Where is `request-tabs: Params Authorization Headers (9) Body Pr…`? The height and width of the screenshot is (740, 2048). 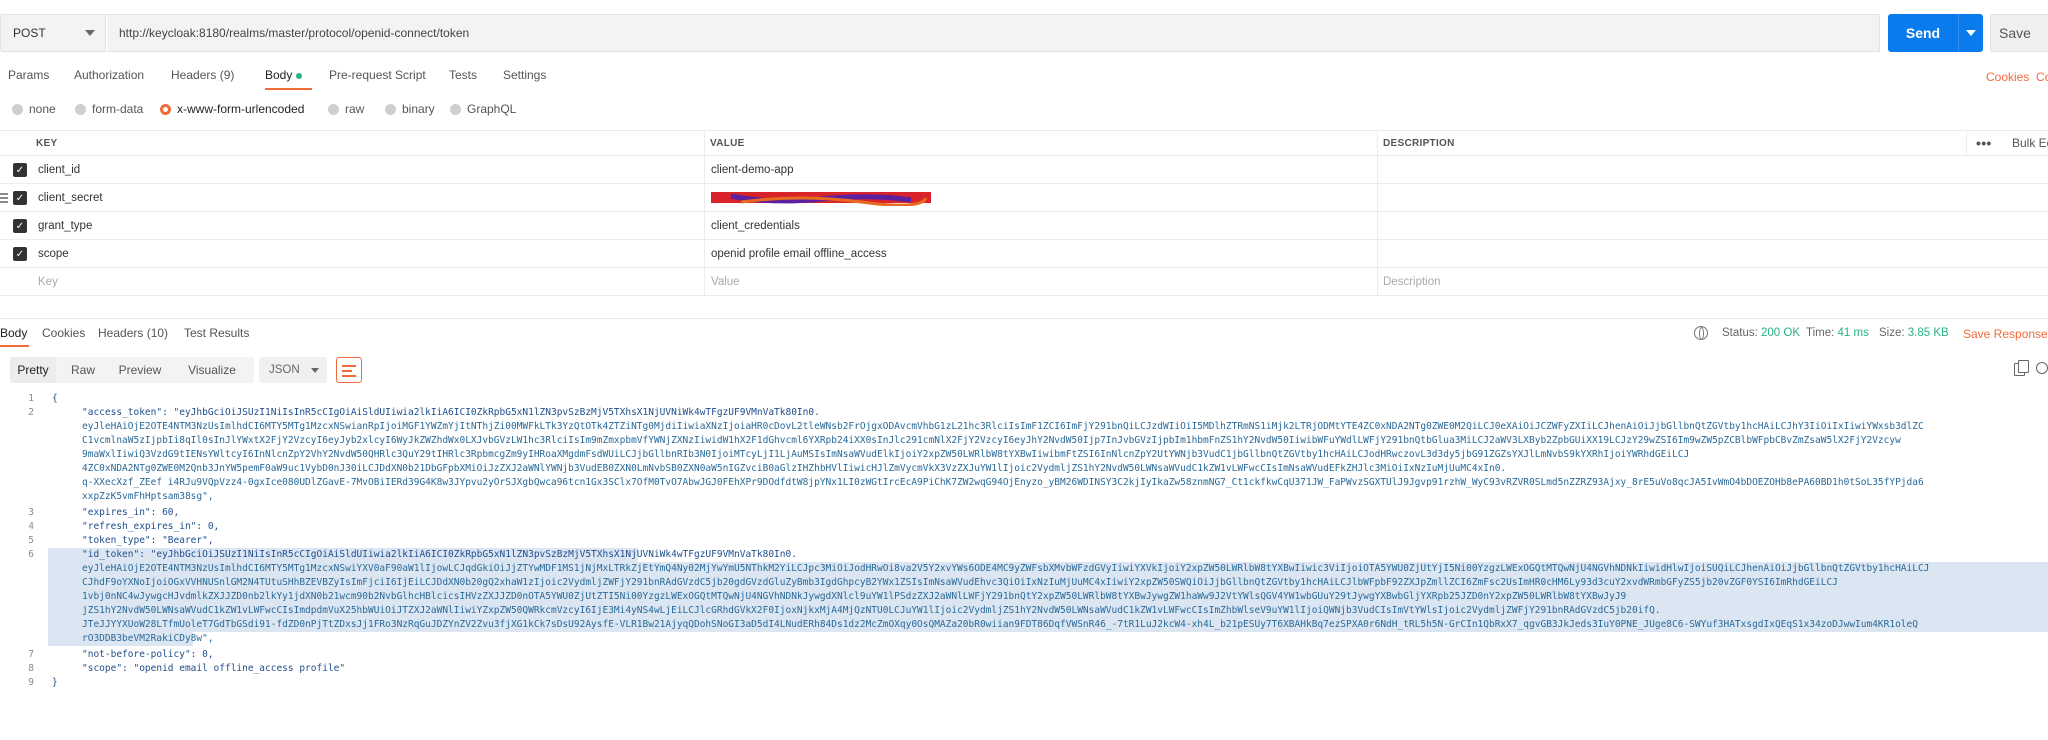 request-tabs: Params Authorization Headers (9) Body Pr… is located at coordinates (1024, 78).